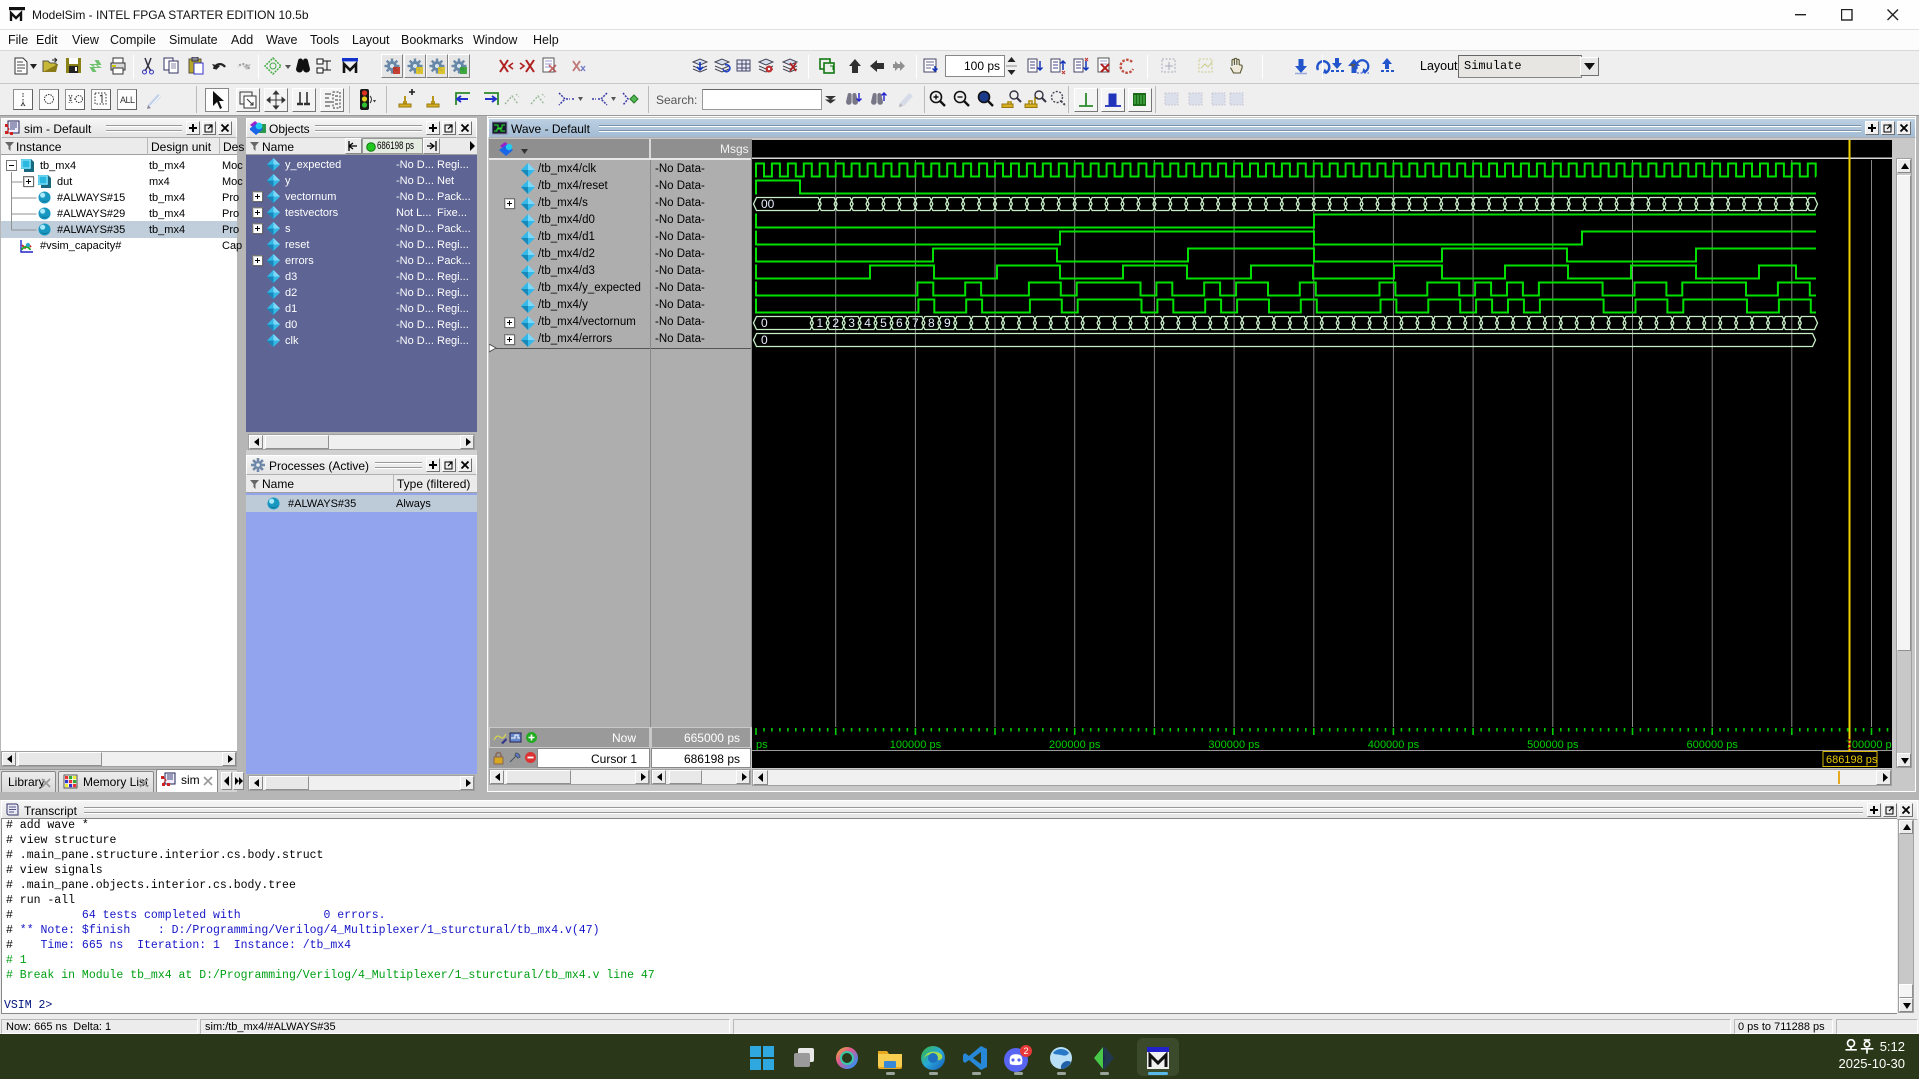  I want to click on svg-text: 700000 ps, so click(1869, 745).